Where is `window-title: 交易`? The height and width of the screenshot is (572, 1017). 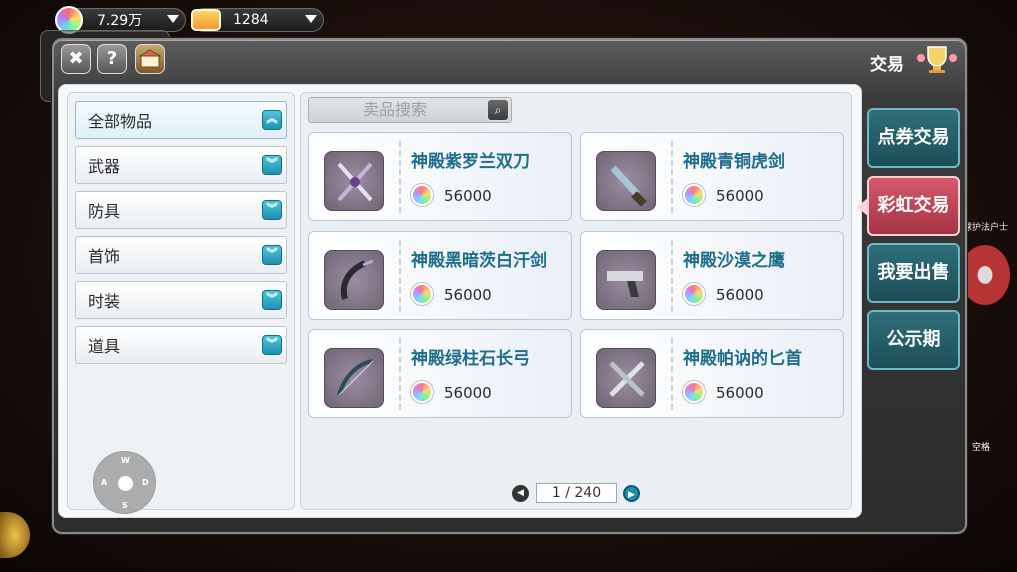
window-title: 交易 is located at coordinates (887, 65).